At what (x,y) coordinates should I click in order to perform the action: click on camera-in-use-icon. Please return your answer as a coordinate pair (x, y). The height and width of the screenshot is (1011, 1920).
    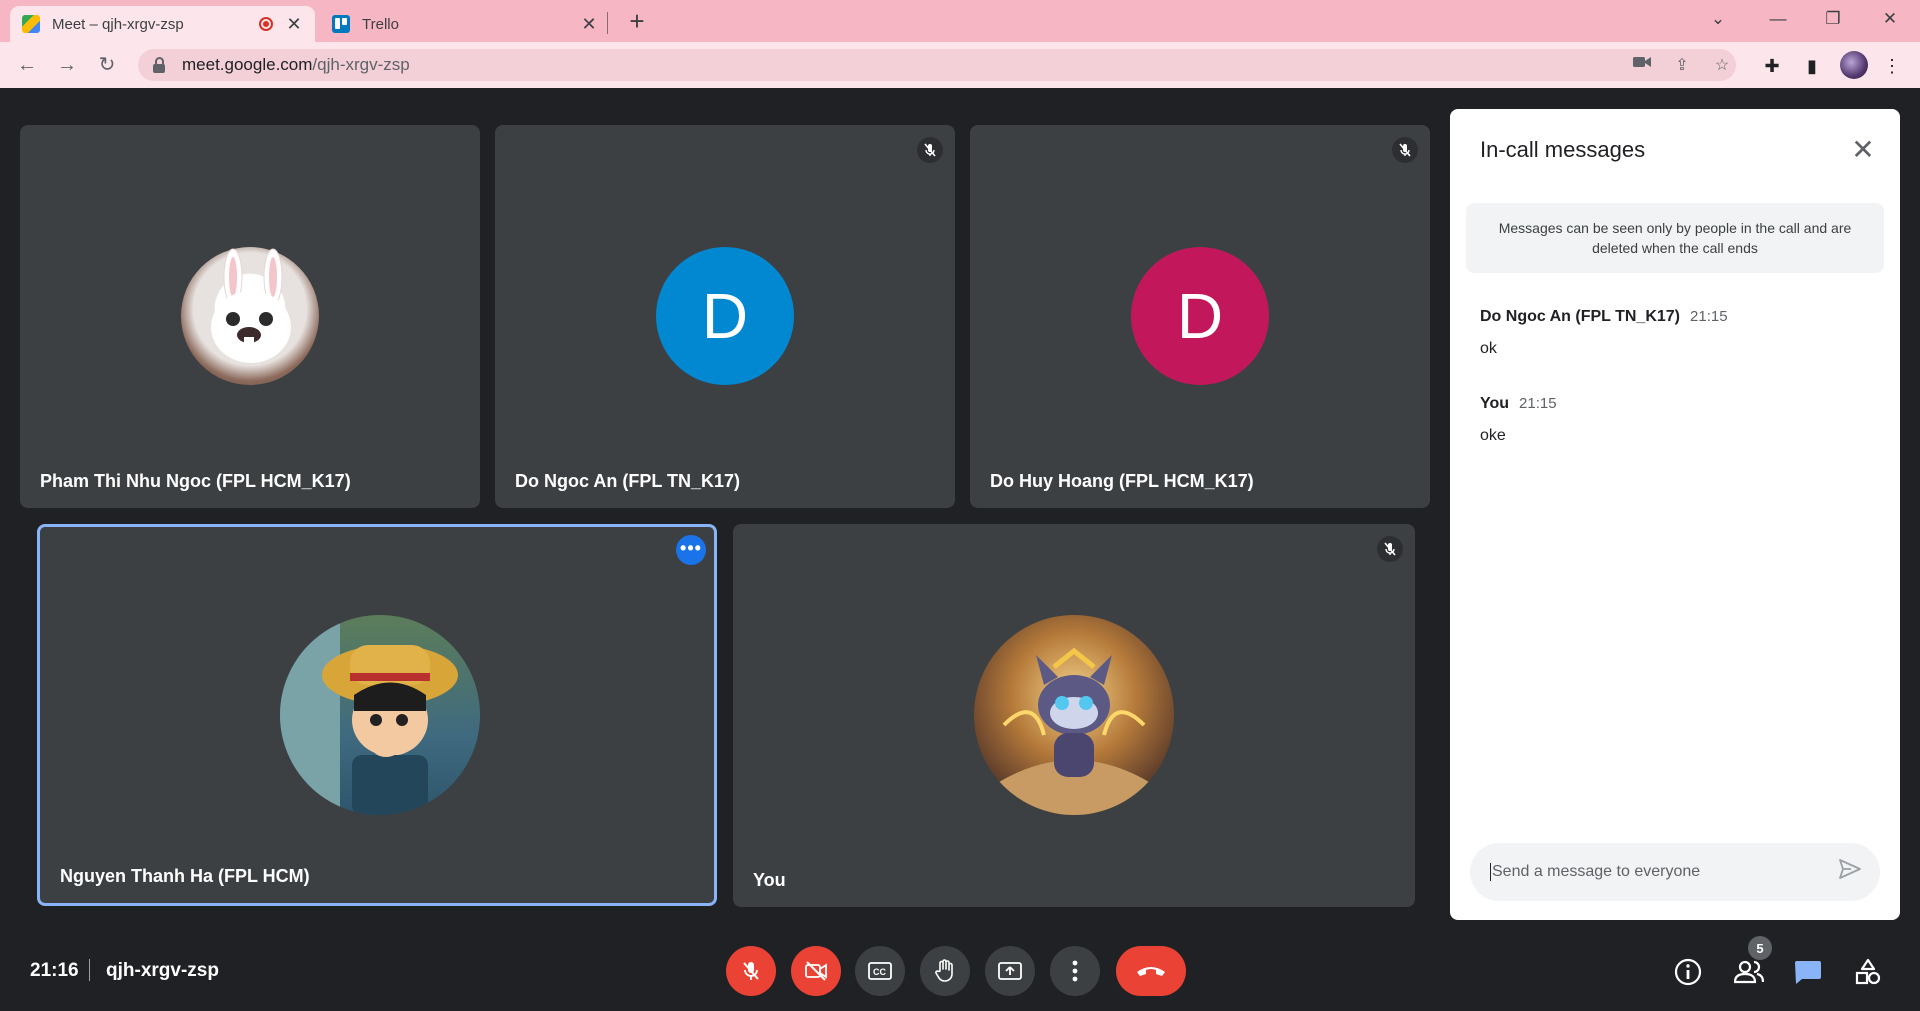
    Looking at the image, I should click on (1642, 65).